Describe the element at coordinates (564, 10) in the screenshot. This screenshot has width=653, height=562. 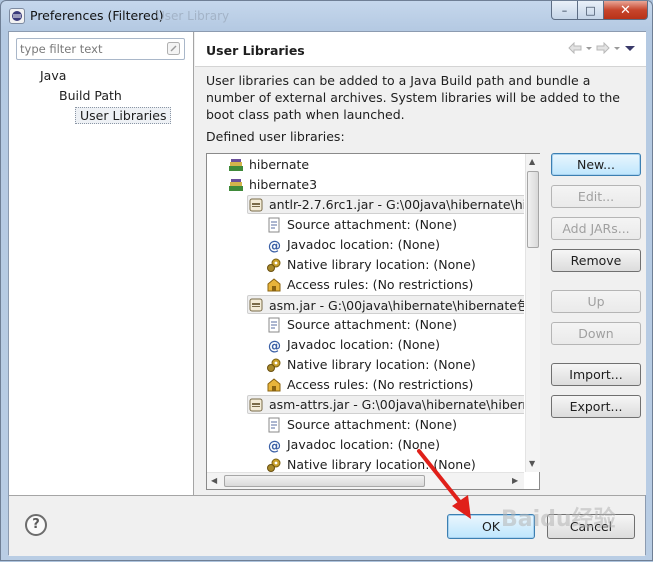
I see `minimize-button: –` at that location.